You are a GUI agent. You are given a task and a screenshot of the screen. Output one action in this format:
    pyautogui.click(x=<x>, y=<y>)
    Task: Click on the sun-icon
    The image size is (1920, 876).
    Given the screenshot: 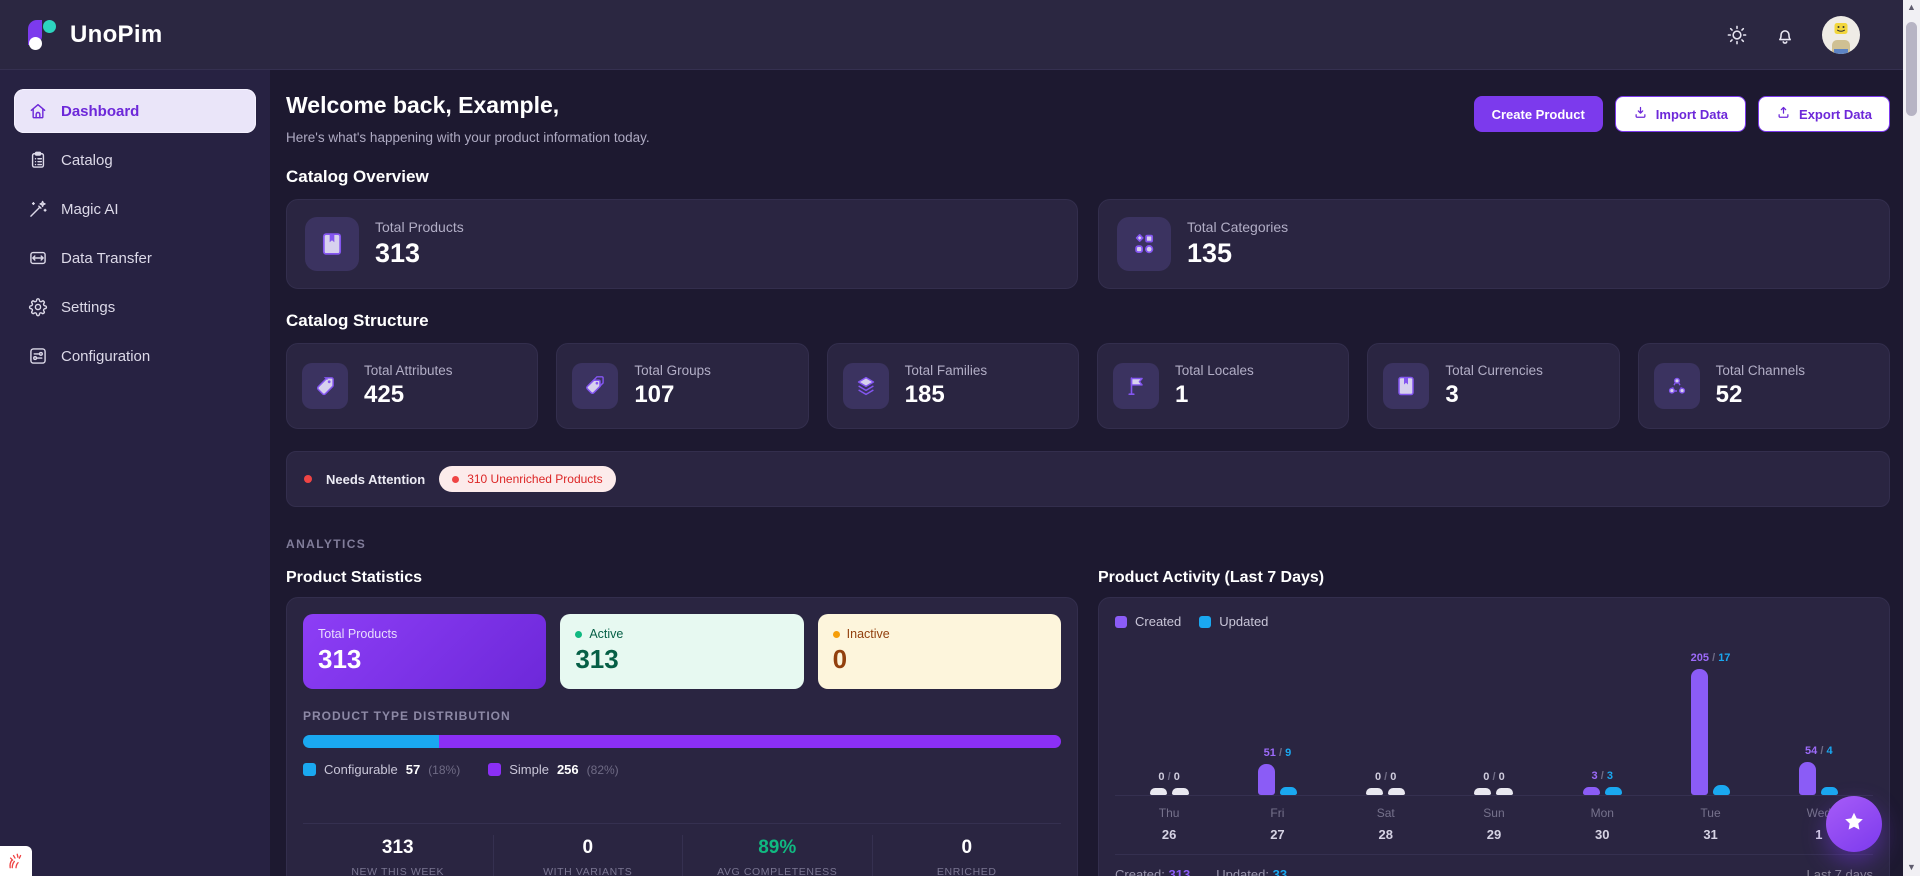 What is the action you would take?
    pyautogui.click(x=1737, y=35)
    